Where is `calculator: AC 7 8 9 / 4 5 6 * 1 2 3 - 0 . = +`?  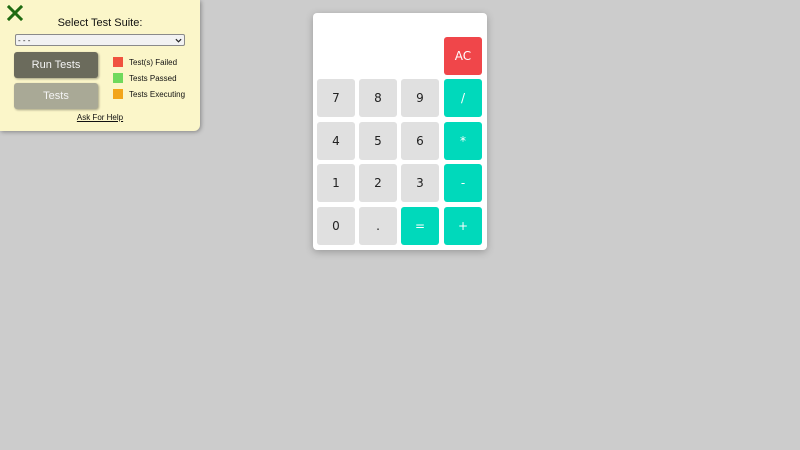 calculator: AC 7 8 9 / 4 5 6 * 1 2 3 - 0 . = + is located at coordinates (400, 131).